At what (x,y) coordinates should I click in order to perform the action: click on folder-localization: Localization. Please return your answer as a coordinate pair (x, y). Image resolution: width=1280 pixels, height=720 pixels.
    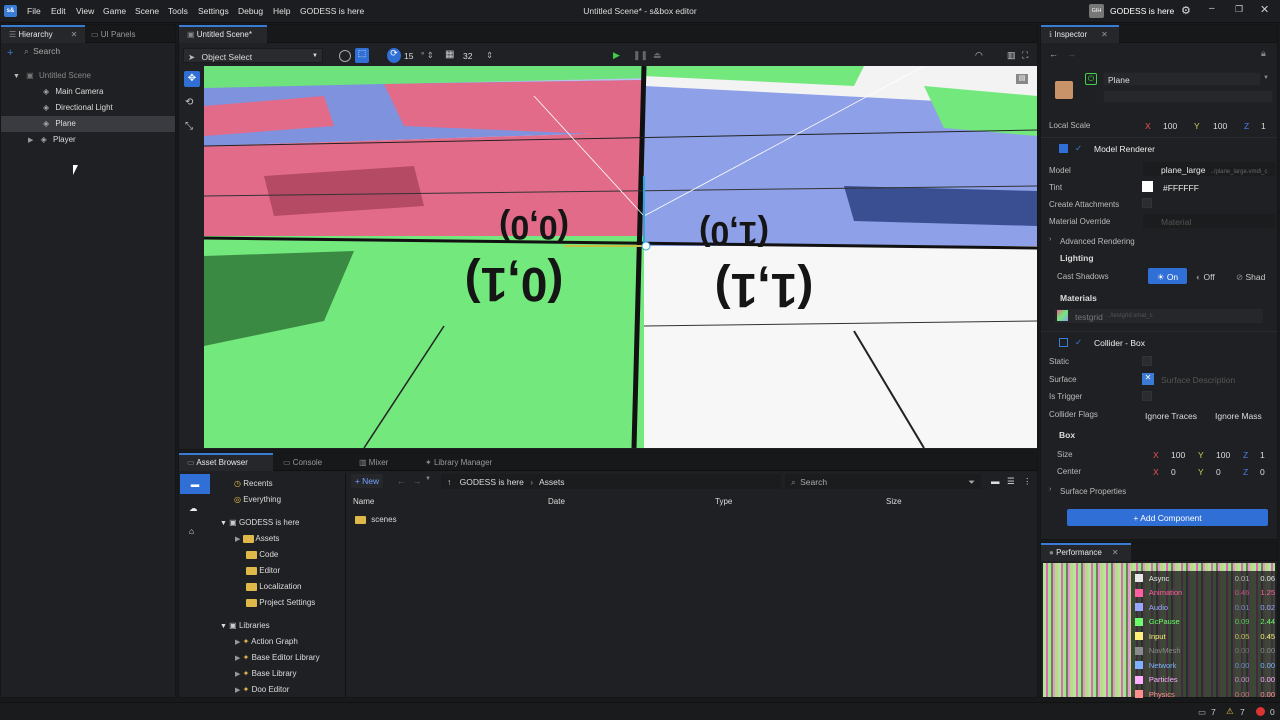
    Looking at the image, I should click on (273, 590).